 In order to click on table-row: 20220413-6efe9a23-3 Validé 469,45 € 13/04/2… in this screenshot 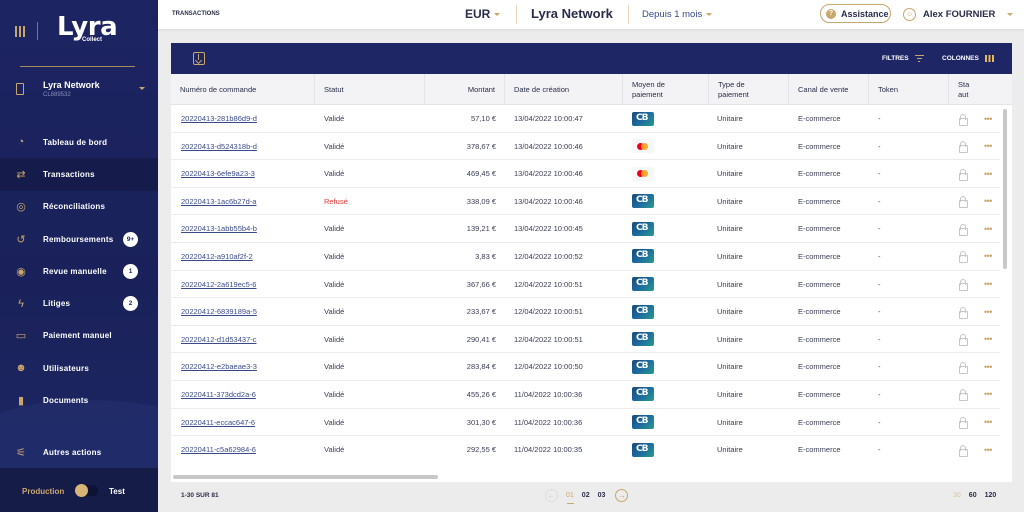, I will do `click(585, 174)`.